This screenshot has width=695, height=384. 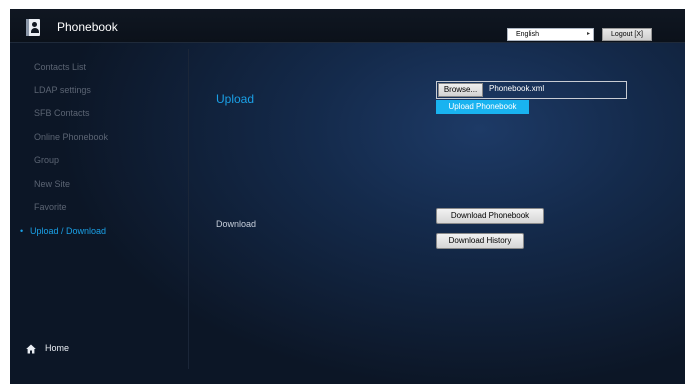 I want to click on selected-file-name: Phonebook.xml, so click(x=517, y=88).